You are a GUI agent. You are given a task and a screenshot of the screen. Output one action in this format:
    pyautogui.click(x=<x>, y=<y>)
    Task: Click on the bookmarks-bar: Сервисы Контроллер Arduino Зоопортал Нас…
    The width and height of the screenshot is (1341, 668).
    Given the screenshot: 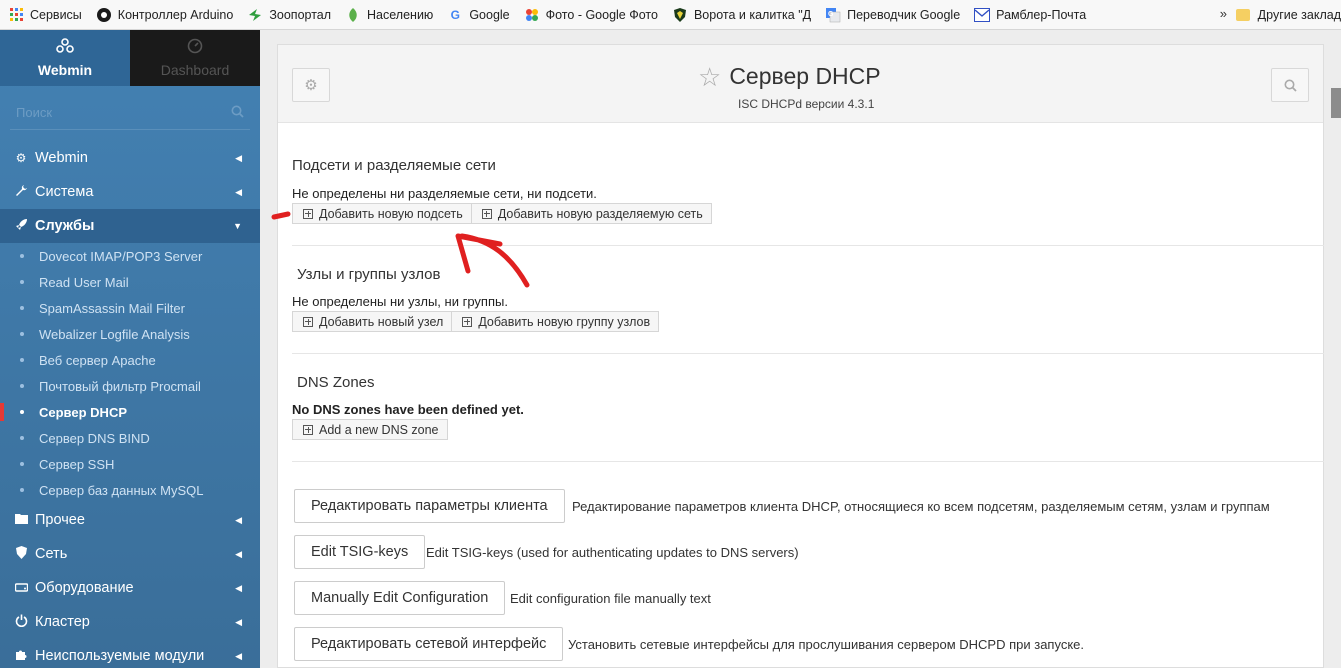 What is the action you would take?
    pyautogui.click(x=670, y=15)
    